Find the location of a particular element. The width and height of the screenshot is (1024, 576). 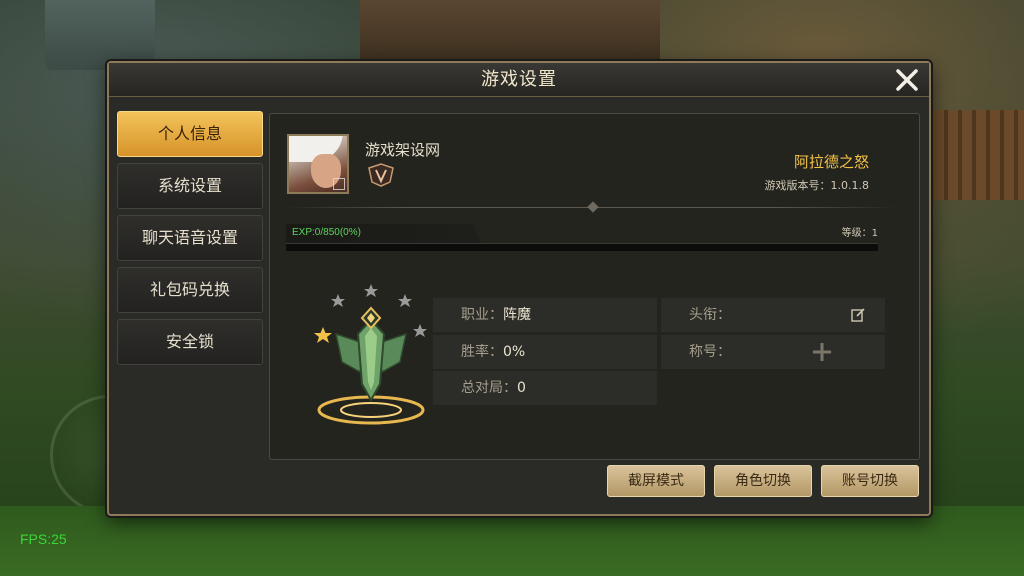

head-title-label: 头衔： is located at coordinates (710, 315).